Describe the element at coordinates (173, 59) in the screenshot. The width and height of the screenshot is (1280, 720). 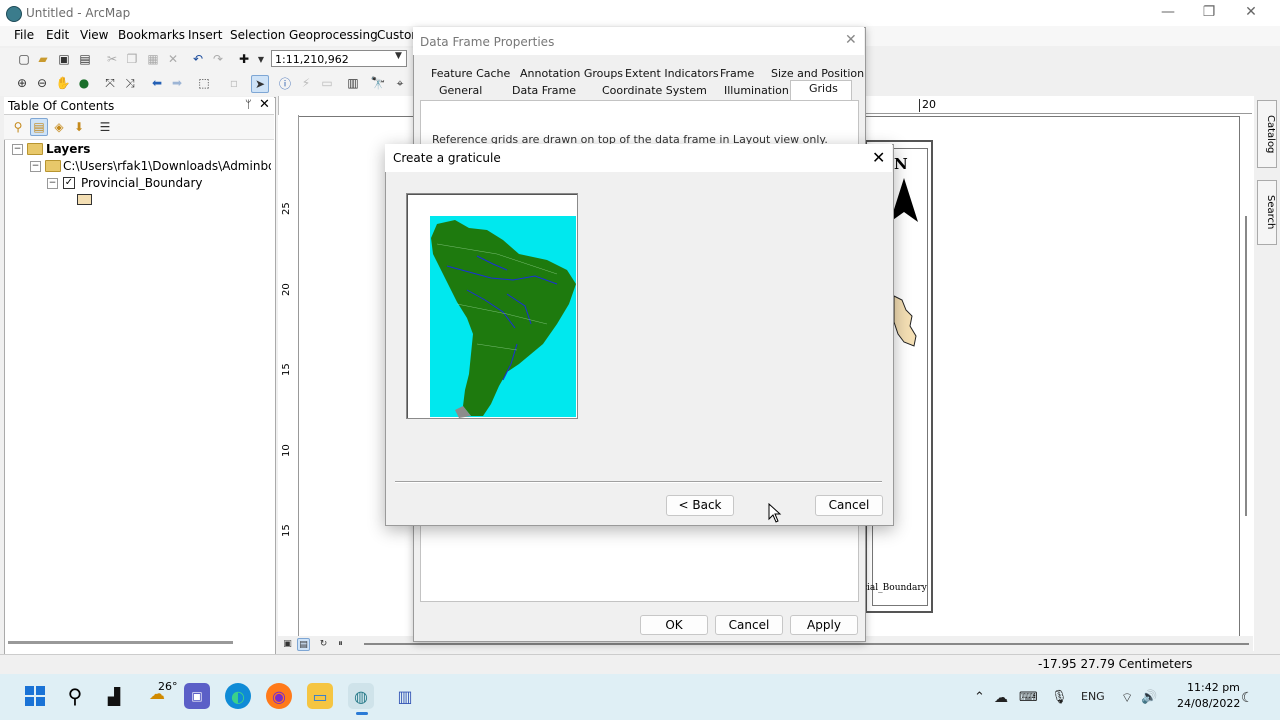
I see `delete-icon: ✕` at that location.